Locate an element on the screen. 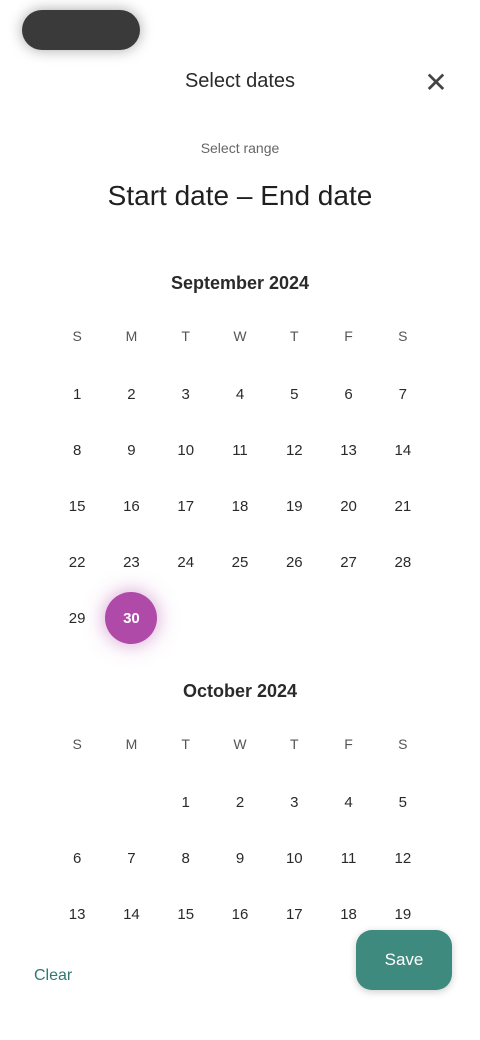 This screenshot has height=1040, width=480. calendar-day: 28 is located at coordinates (403, 562).